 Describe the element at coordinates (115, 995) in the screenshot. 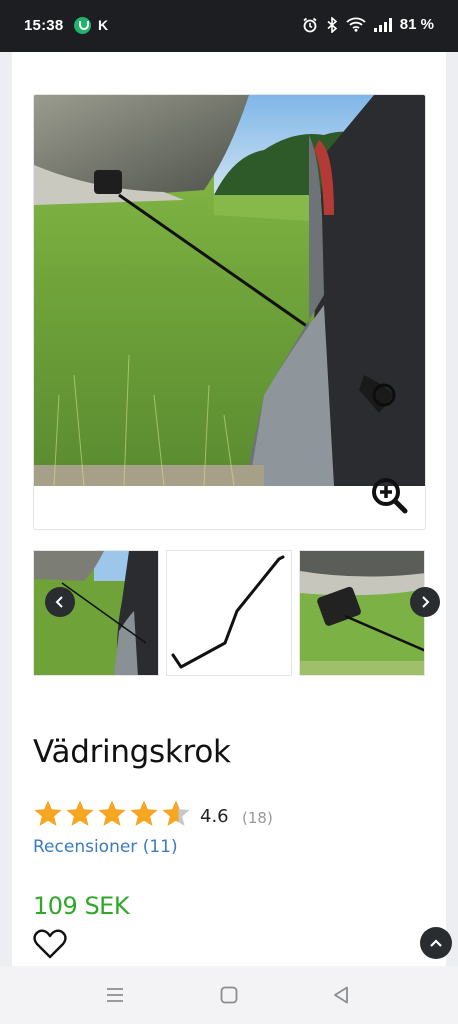

I see `menu-icon` at that location.